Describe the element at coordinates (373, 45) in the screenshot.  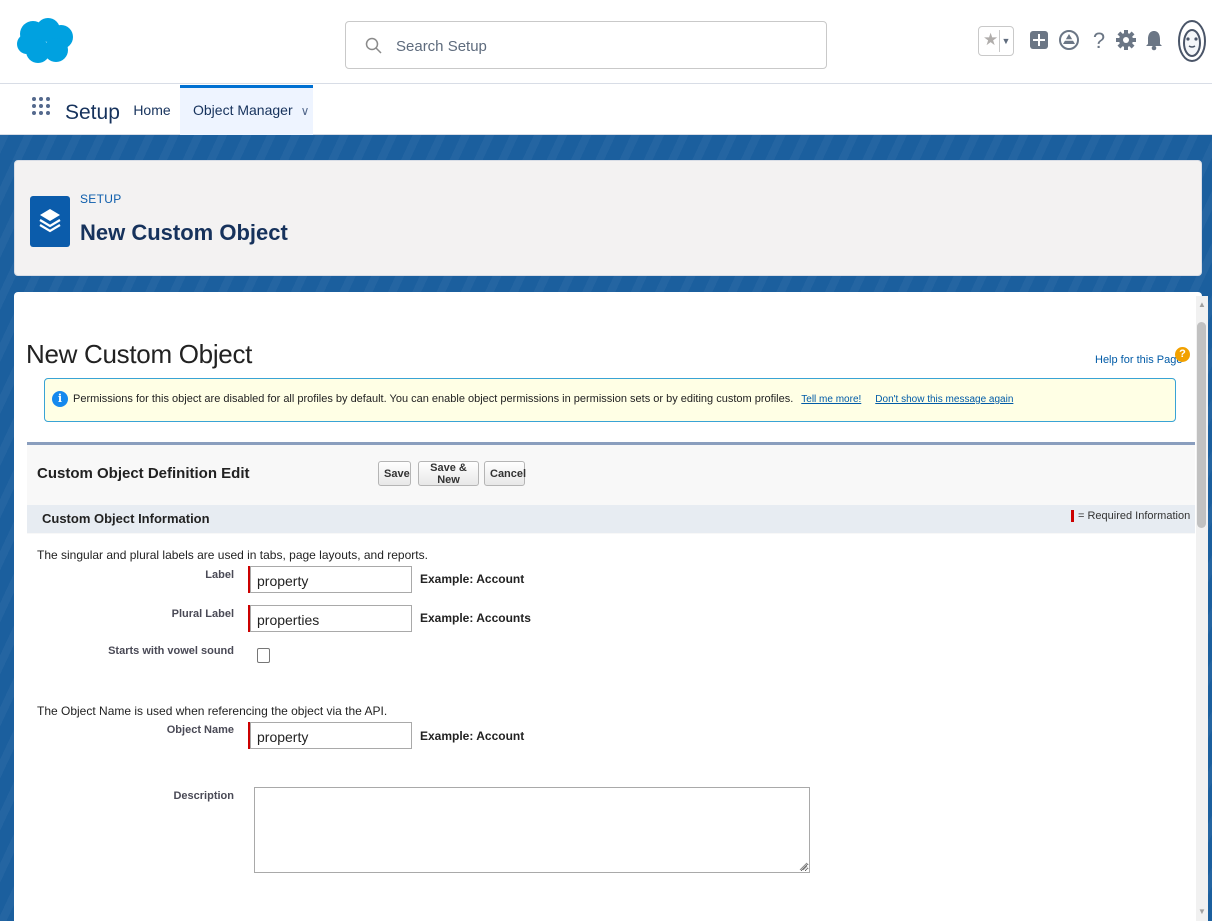
I see `search-icon` at that location.